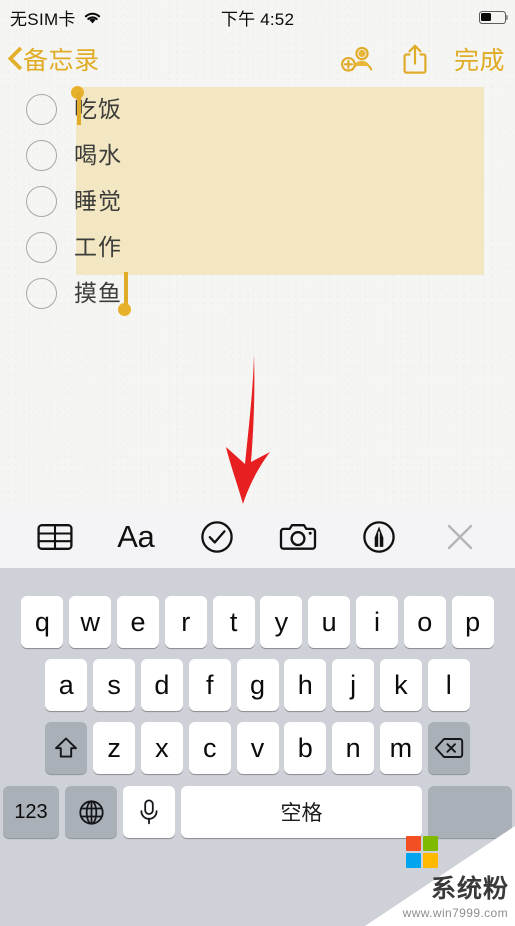 The height and width of the screenshot is (926, 515). I want to click on note-format-toolbar: Aa, so click(257, 537).